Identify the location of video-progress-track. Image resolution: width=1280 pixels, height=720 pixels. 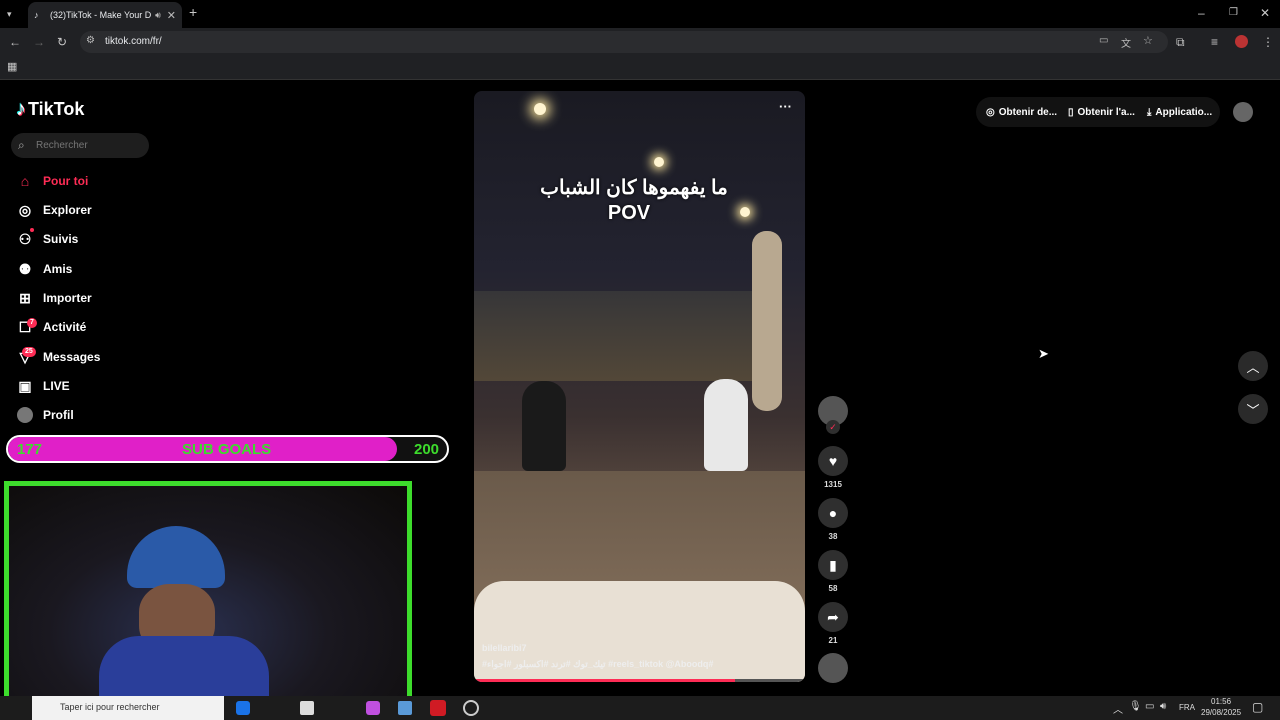
(639, 680).